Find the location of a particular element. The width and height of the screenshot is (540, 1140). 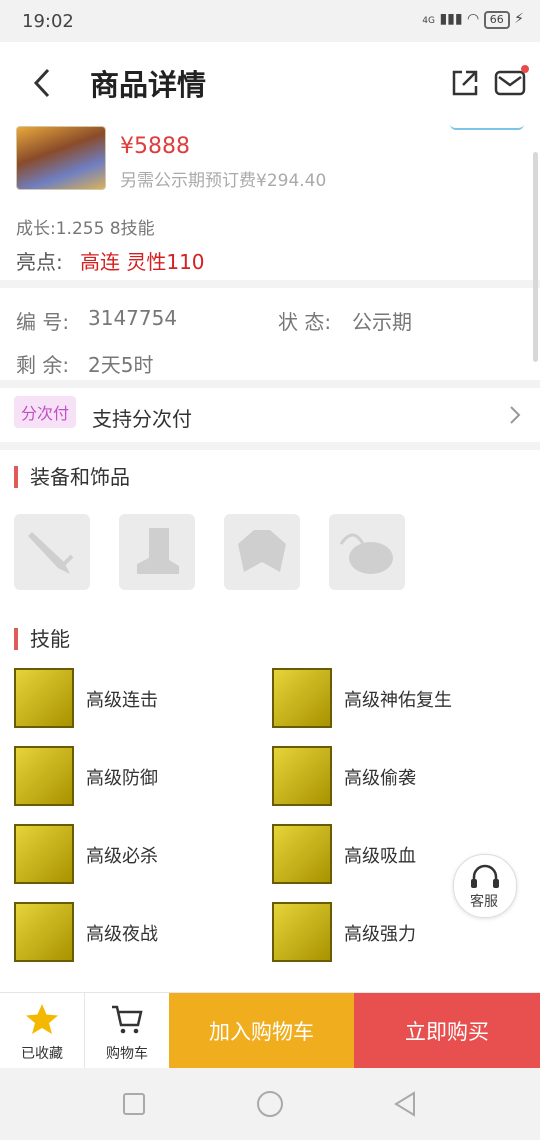

highlight-value: 高连 灵性110 is located at coordinates (142, 262).